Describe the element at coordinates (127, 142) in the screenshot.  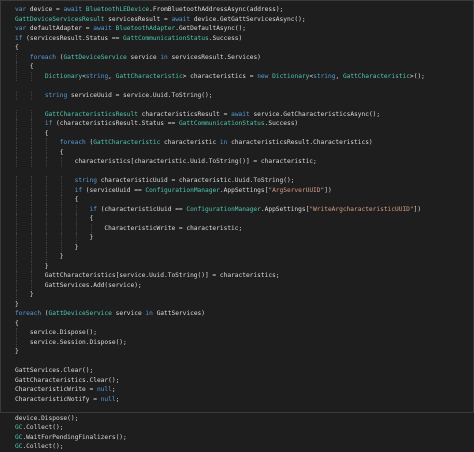
I see `type-token: GattCharacteristic` at that location.